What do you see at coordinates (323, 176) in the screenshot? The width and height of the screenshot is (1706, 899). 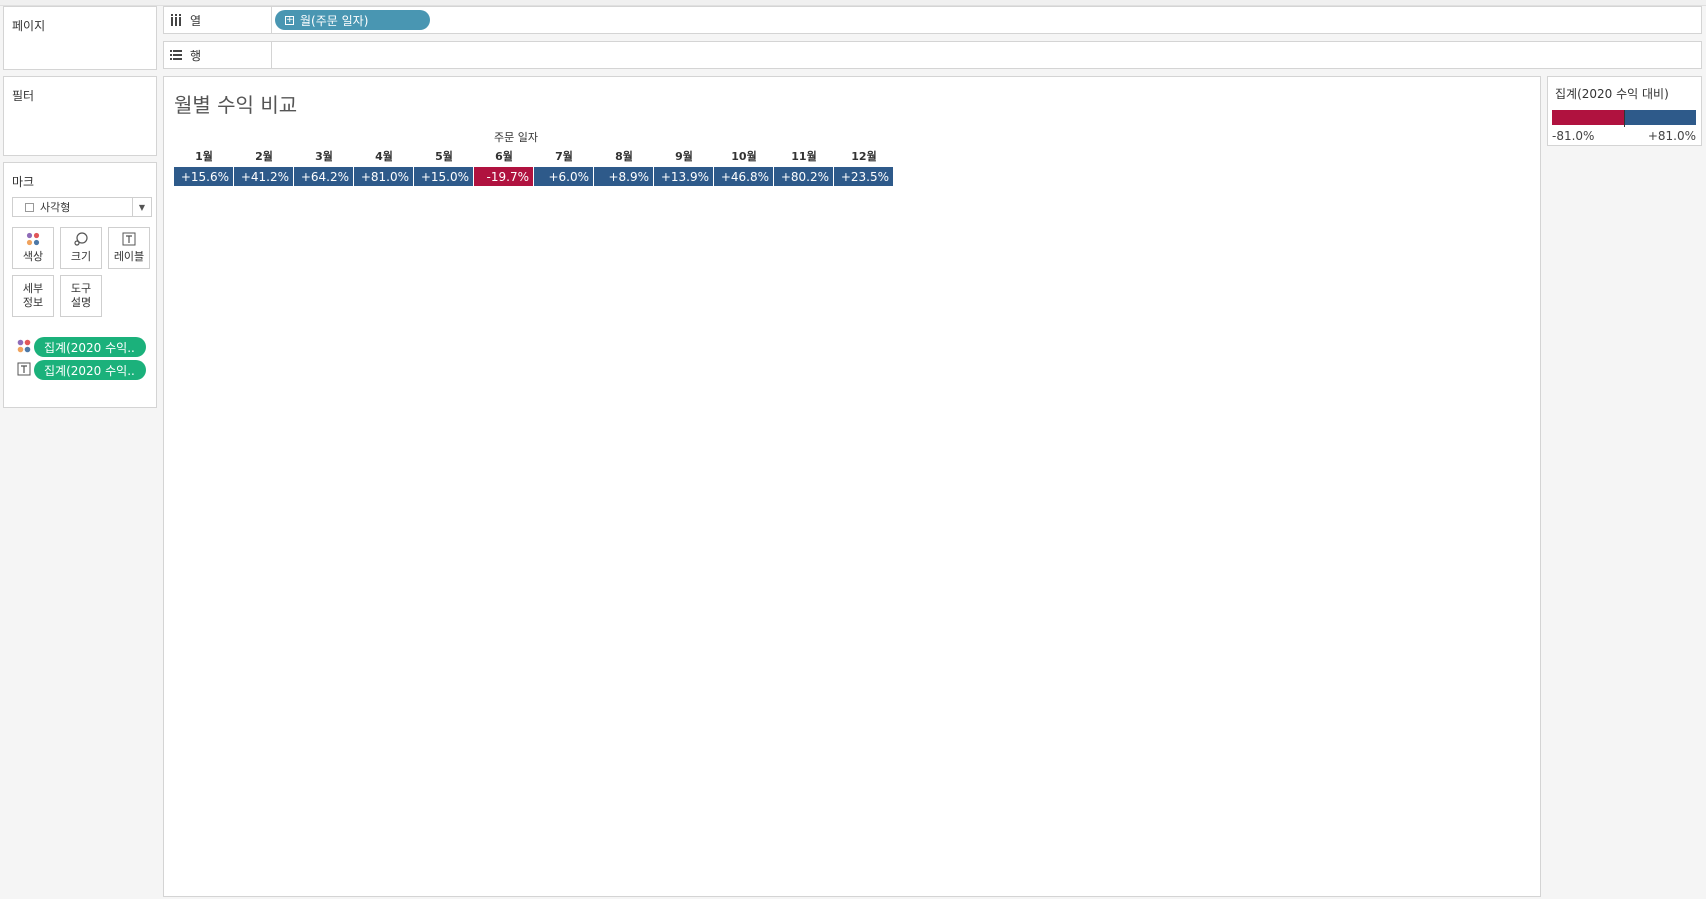 I see `heatmap-cell: +64.2%` at bounding box center [323, 176].